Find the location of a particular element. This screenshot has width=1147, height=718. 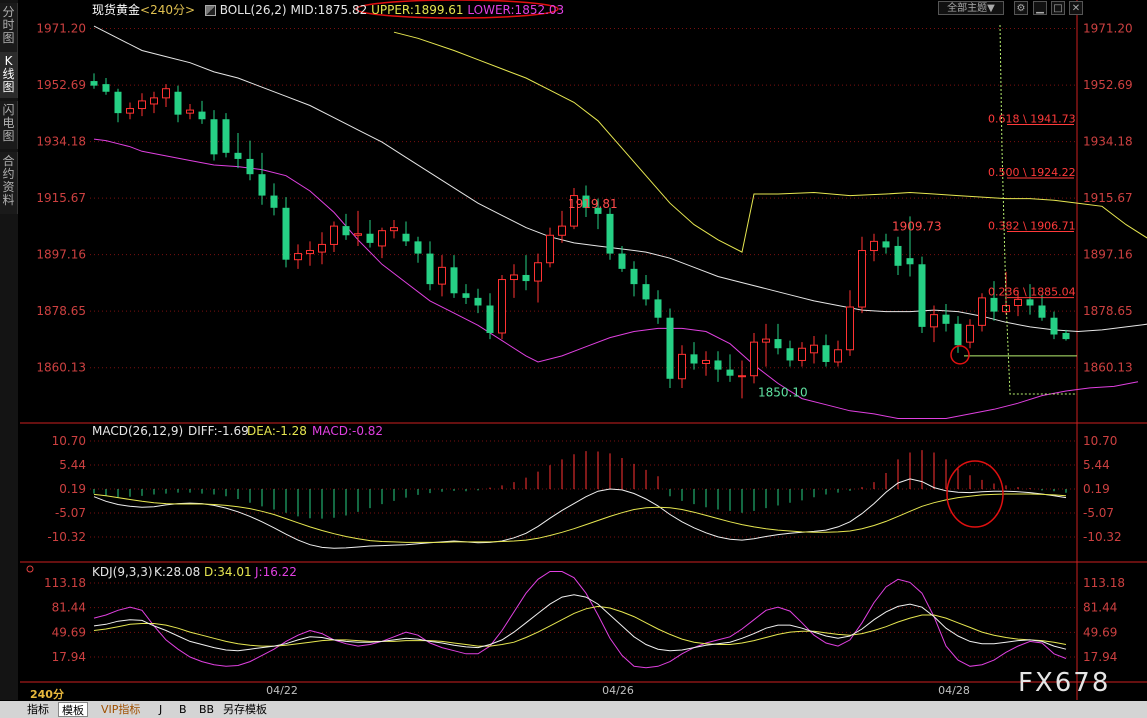

minimize-icon: ▁ is located at coordinates (1040, 8).